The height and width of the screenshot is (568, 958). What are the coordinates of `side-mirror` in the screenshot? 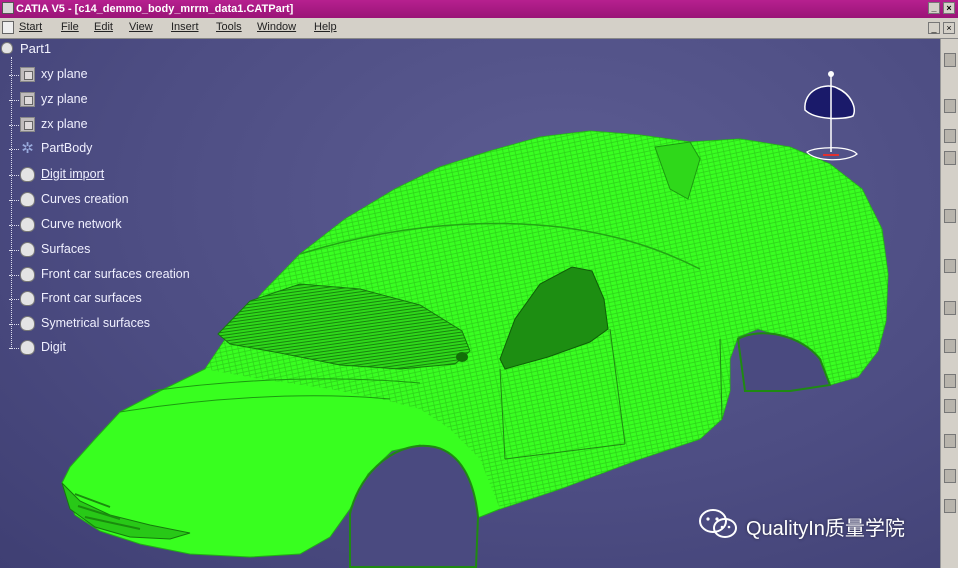 It's located at (462, 357).